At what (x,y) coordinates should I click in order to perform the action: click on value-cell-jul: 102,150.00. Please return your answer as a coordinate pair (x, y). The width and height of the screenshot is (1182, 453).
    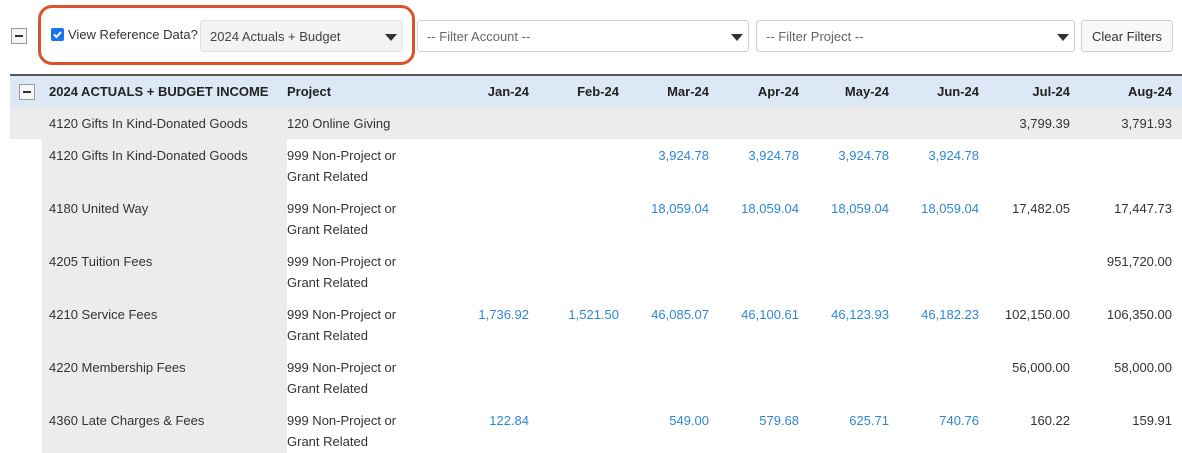
    Looking at the image, I should click on (1037, 314).